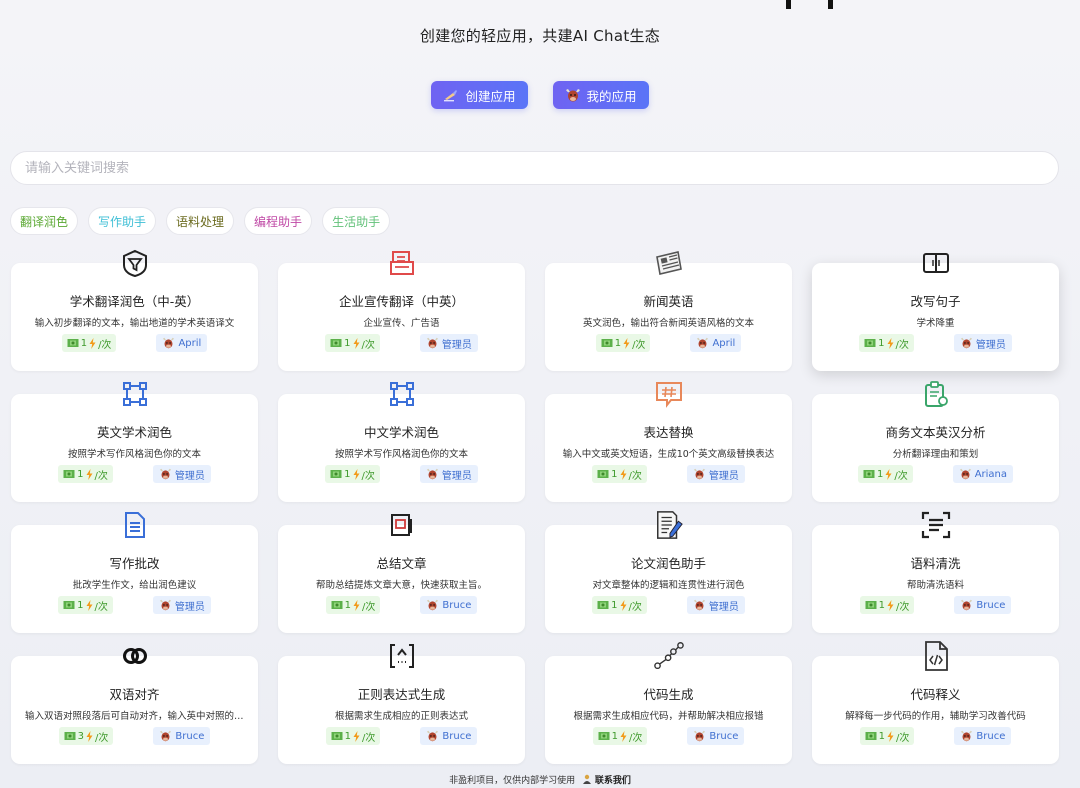 The image size is (1080, 788). Describe the element at coordinates (134, 563) in the screenshot. I see `app-card-title: 写作批改` at that location.